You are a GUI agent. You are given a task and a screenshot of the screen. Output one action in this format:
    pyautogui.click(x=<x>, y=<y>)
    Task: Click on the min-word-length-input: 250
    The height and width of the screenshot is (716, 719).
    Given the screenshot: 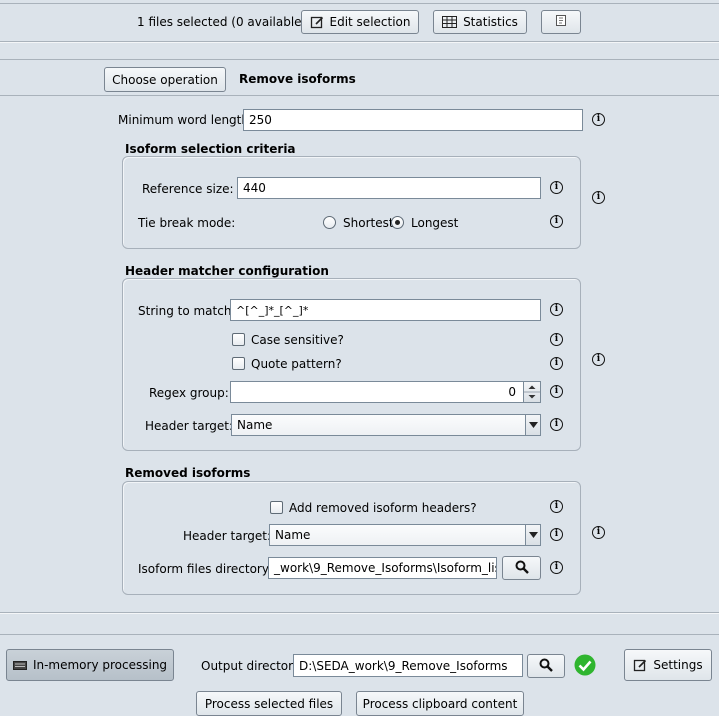 What is the action you would take?
    pyautogui.click(x=413, y=120)
    